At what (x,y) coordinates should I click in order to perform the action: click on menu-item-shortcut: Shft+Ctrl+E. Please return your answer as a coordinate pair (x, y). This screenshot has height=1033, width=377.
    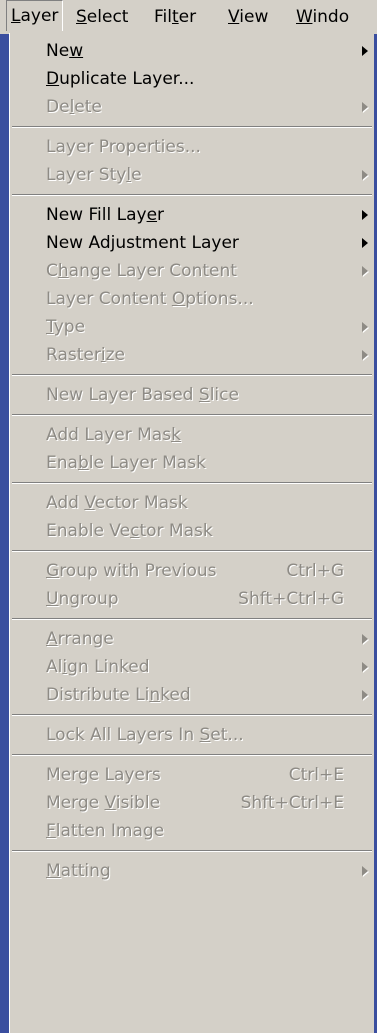
    Looking at the image, I should click on (292, 803).